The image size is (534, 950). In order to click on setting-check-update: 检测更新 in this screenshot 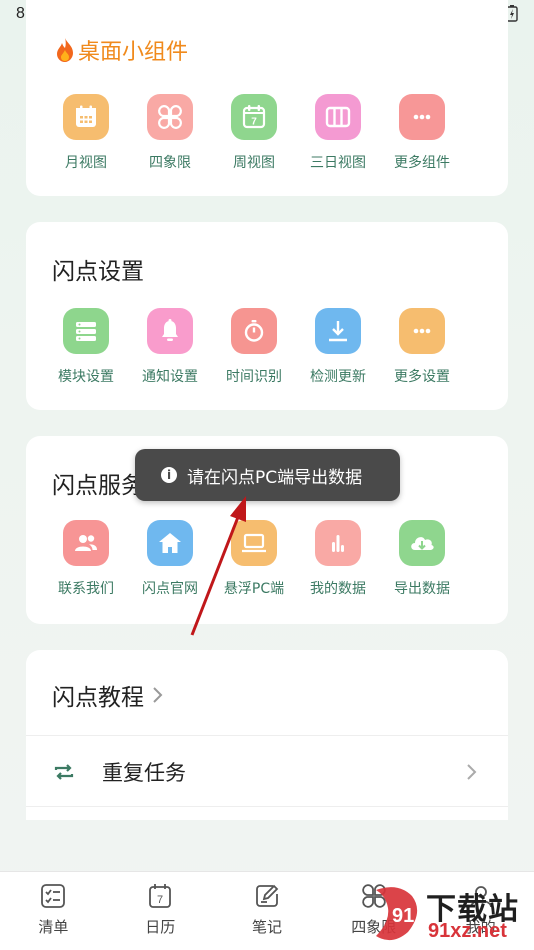, I will do `click(338, 347)`.